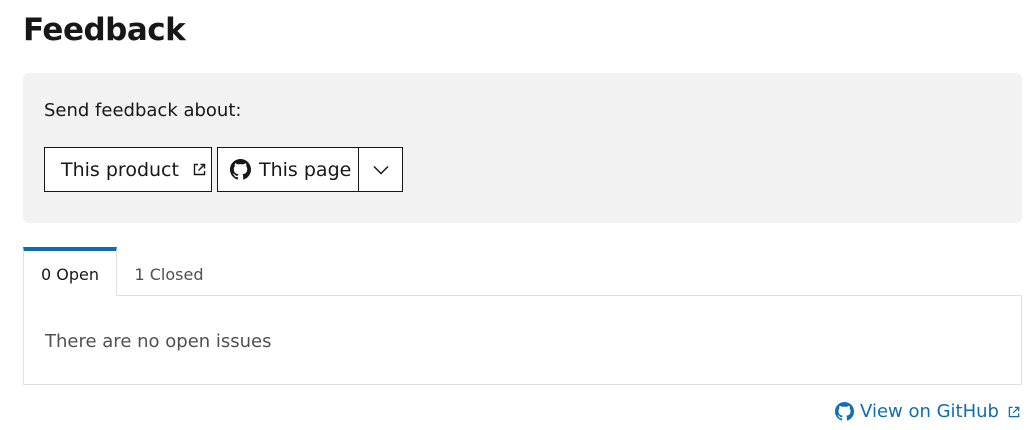 This screenshot has height=430, width=1030. I want to click on view-on-github-label: View on GitHub, so click(929, 411).